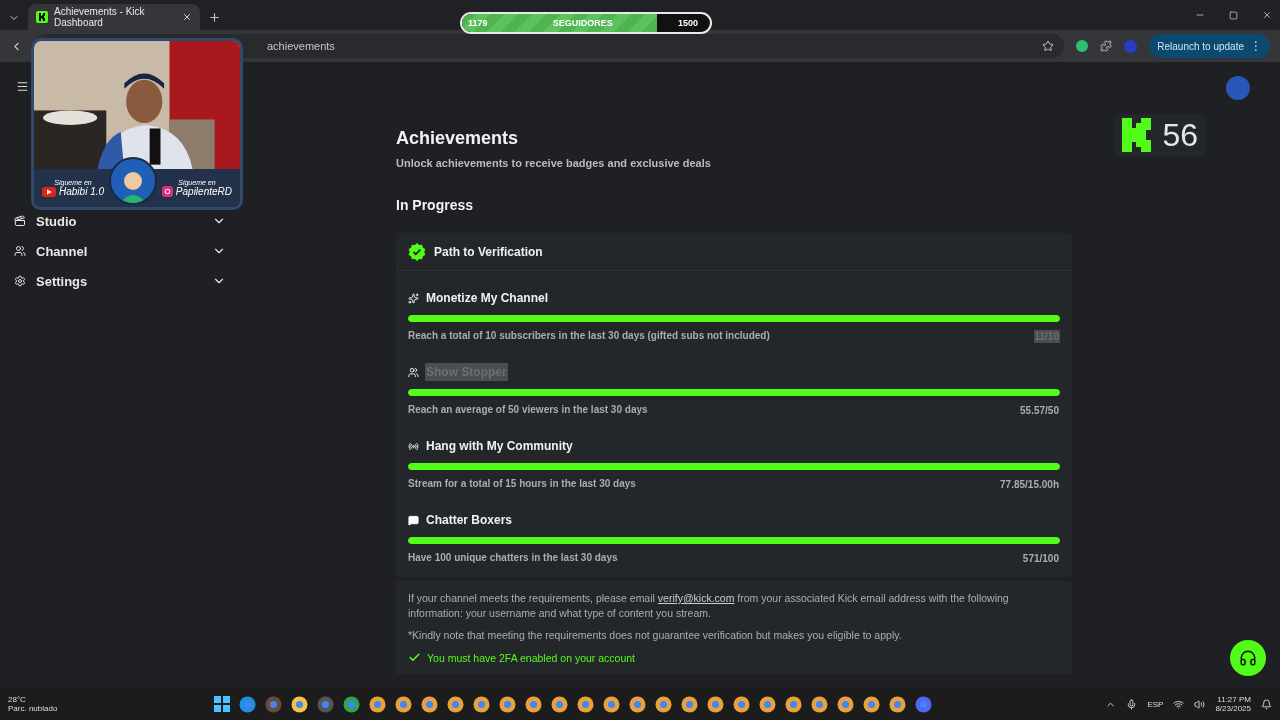 The image size is (1280, 720). I want to click on follower-goal: 1500, so click(687, 23).